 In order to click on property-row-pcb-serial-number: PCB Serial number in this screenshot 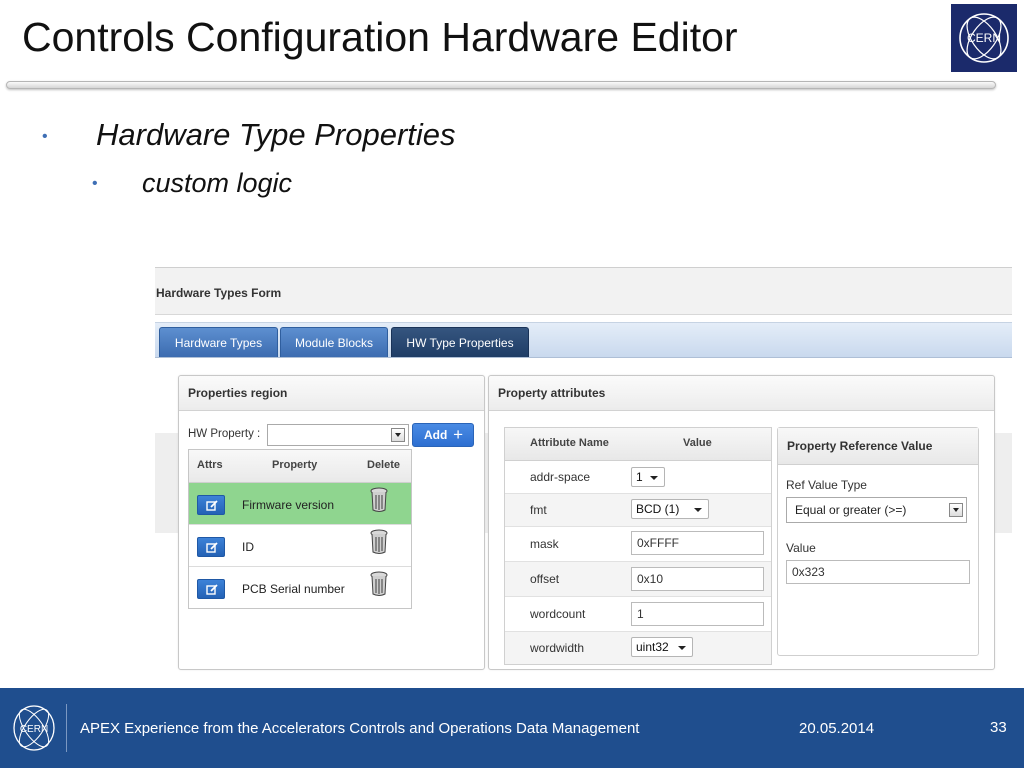, I will do `click(300, 587)`.